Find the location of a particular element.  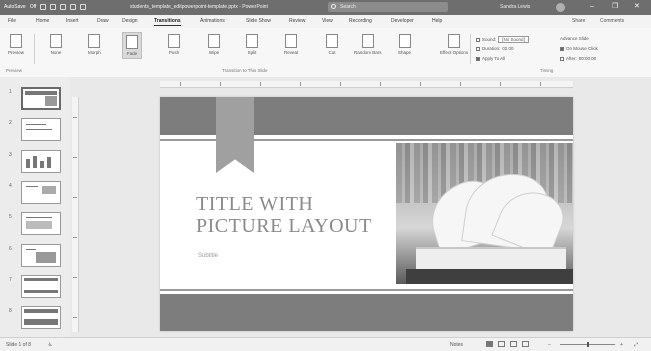

present-icon is located at coordinates (73, 7).